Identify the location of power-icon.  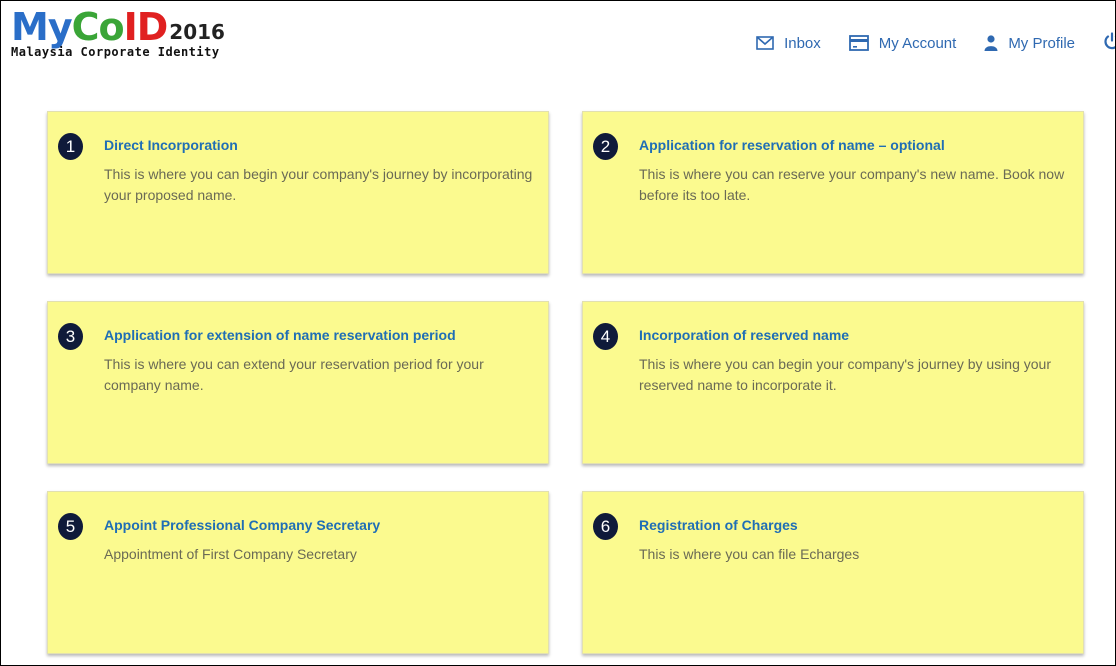
(1109, 43).